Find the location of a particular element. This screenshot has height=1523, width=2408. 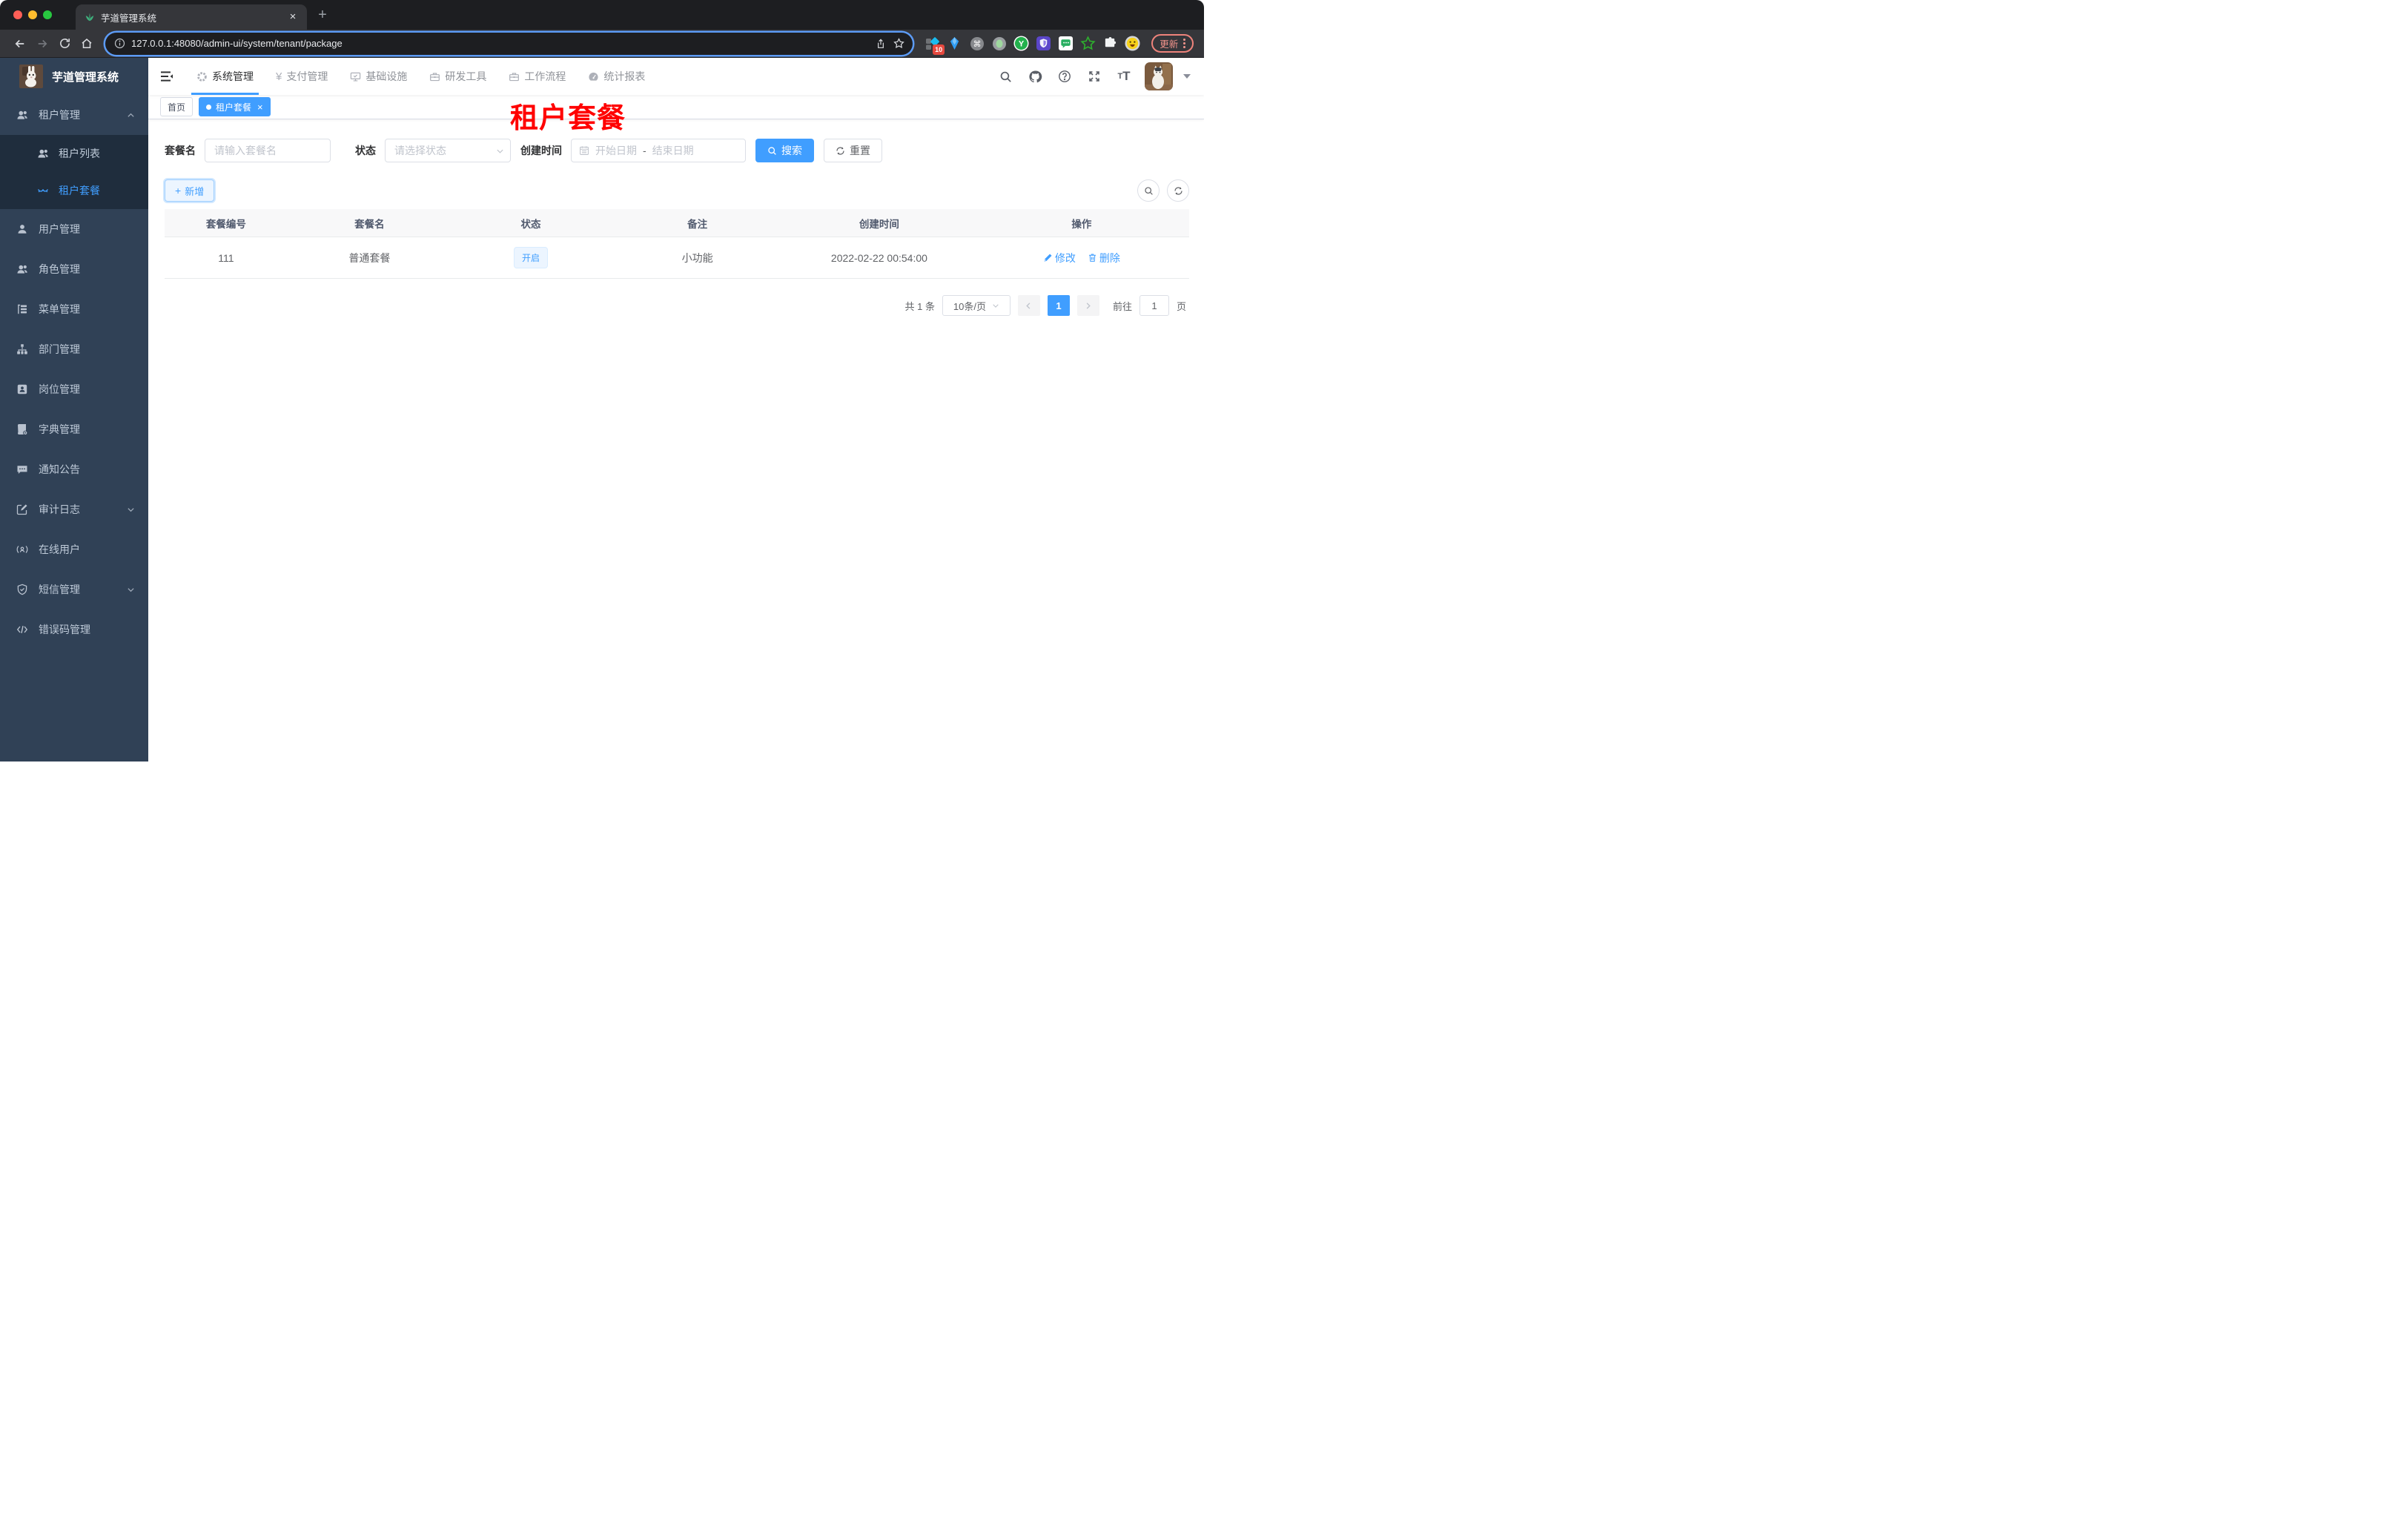

sidebar-item-user-management: 用户管理 is located at coordinates (74, 229).